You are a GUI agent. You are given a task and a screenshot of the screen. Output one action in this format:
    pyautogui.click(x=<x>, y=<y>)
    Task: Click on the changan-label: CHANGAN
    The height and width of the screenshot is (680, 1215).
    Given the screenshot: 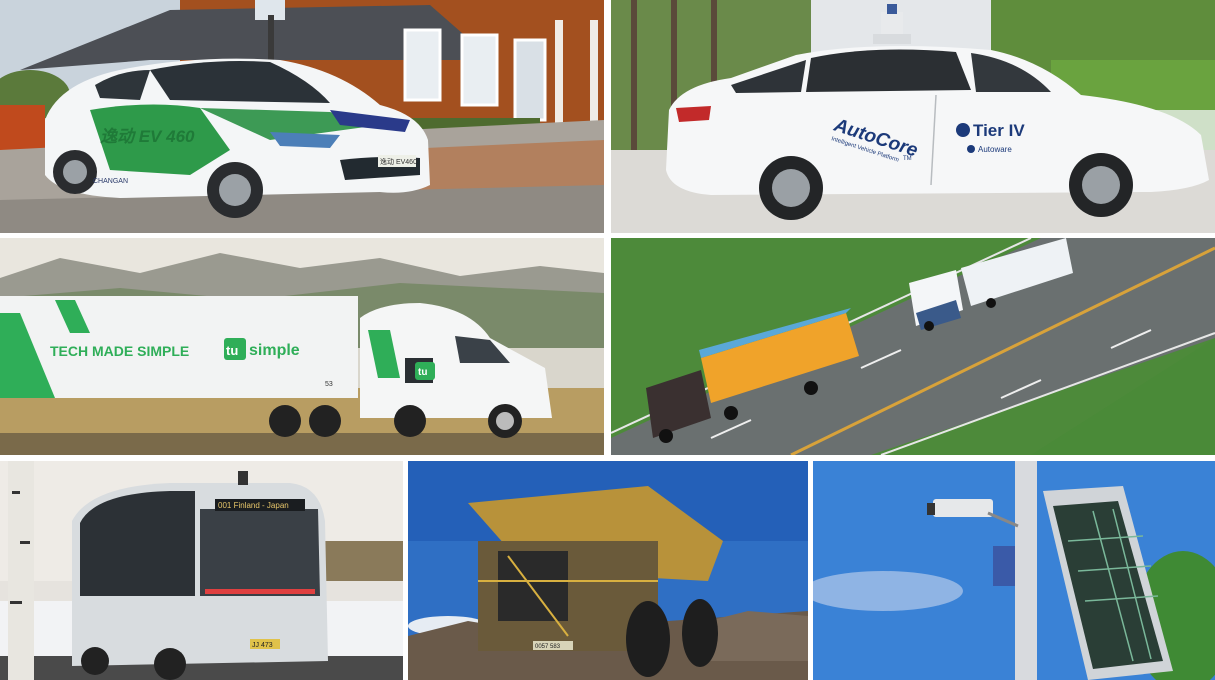 What is the action you would take?
    pyautogui.click(x=110, y=181)
    